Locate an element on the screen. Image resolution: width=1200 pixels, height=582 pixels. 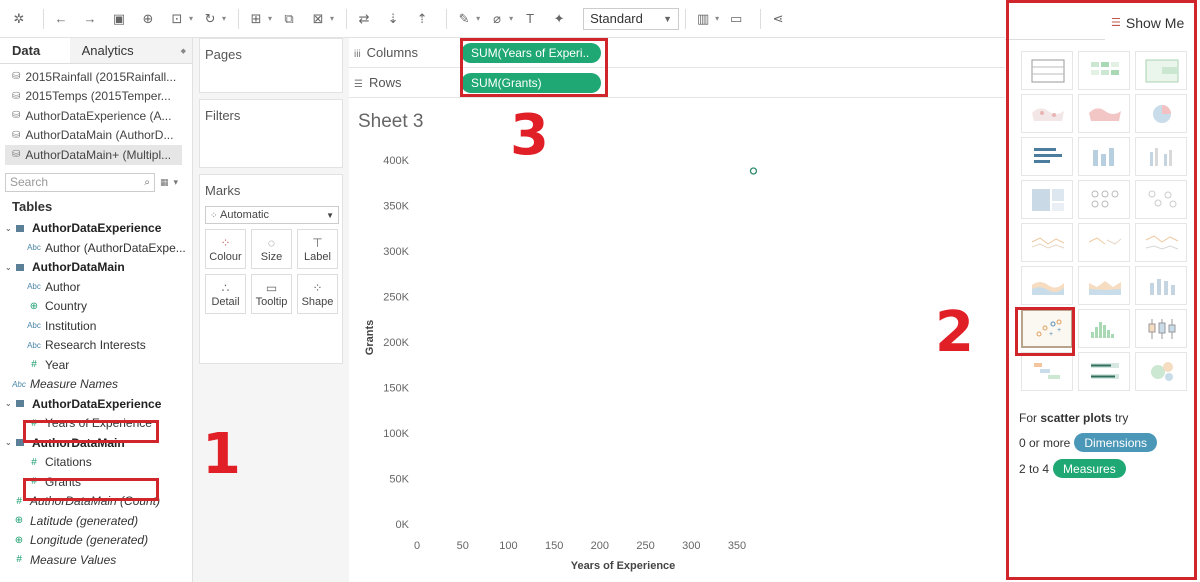
field-item: # Years of Experience is located at coordinates (96, 424).